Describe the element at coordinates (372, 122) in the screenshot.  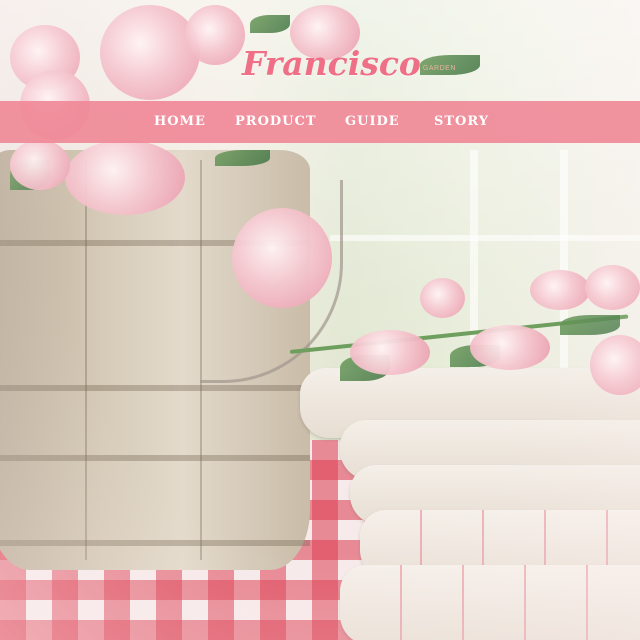
I see `nav-item-guide: GUIDE` at that location.